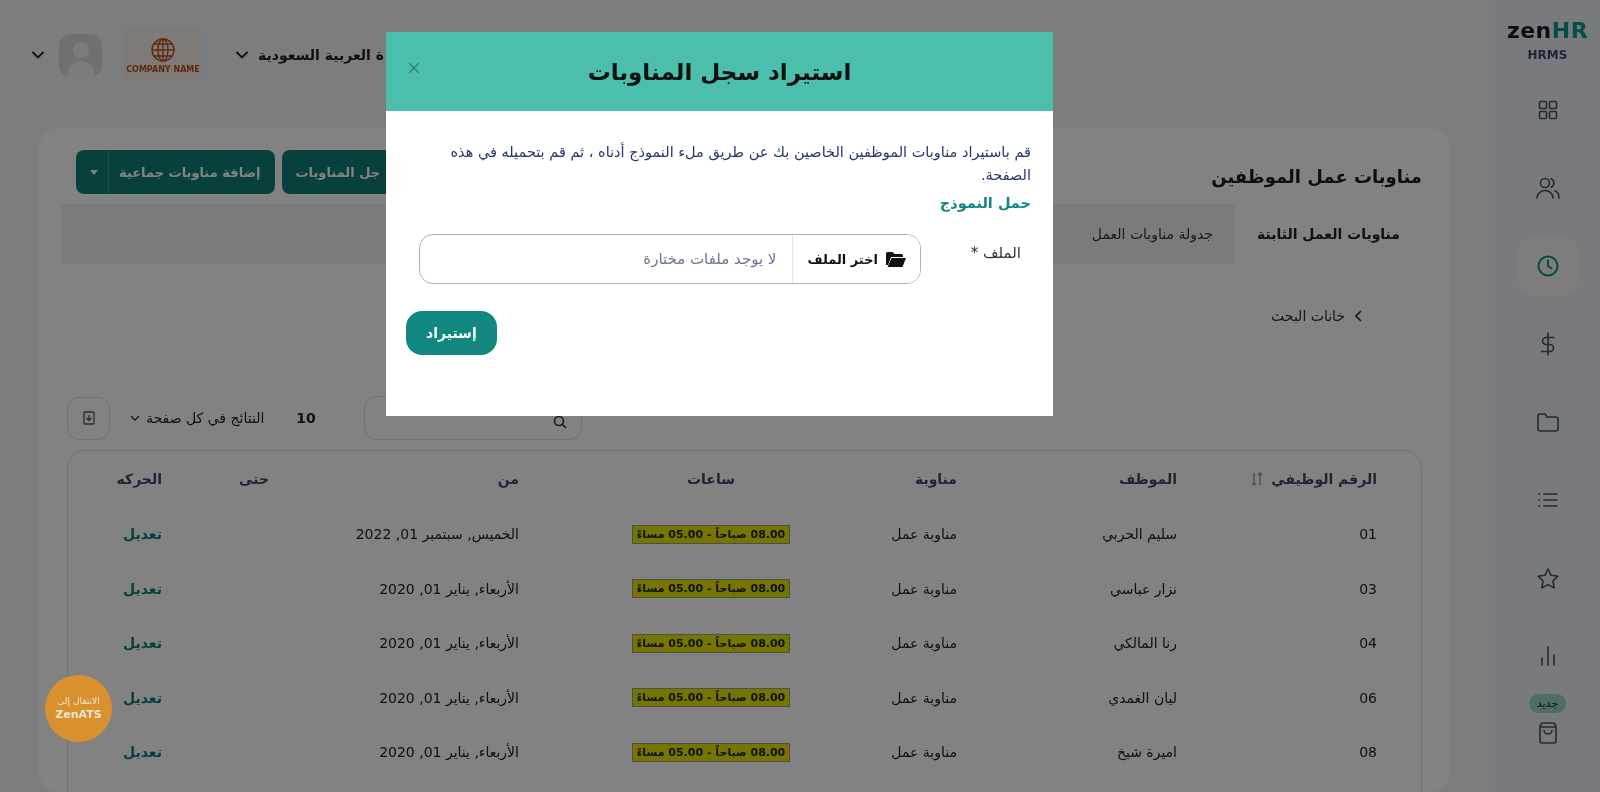  What do you see at coordinates (995, 252) in the screenshot?
I see `file-label: الملف *` at bounding box center [995, 252].